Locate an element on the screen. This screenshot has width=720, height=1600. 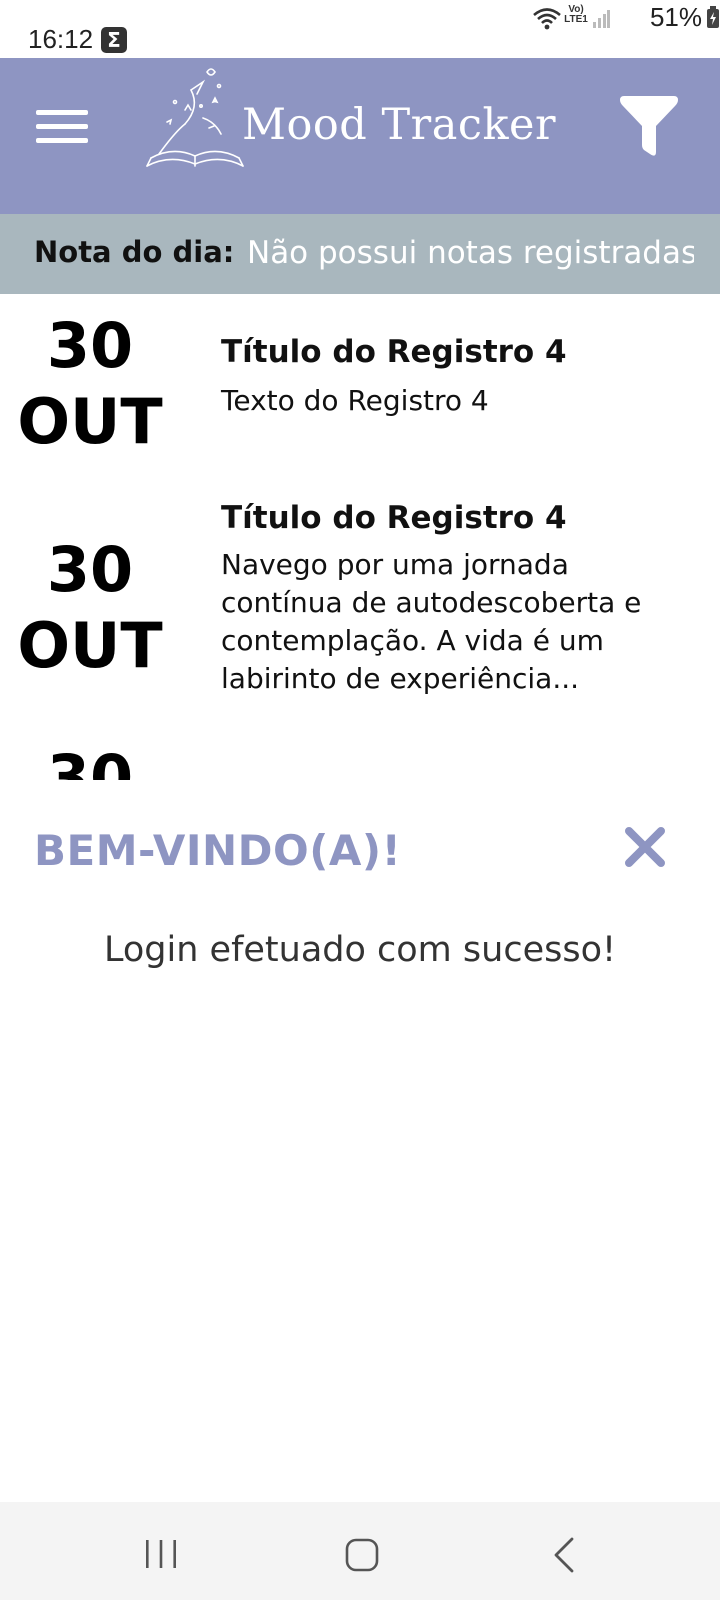
app-header: Mood Tracker is located at coordinates (360, 136).